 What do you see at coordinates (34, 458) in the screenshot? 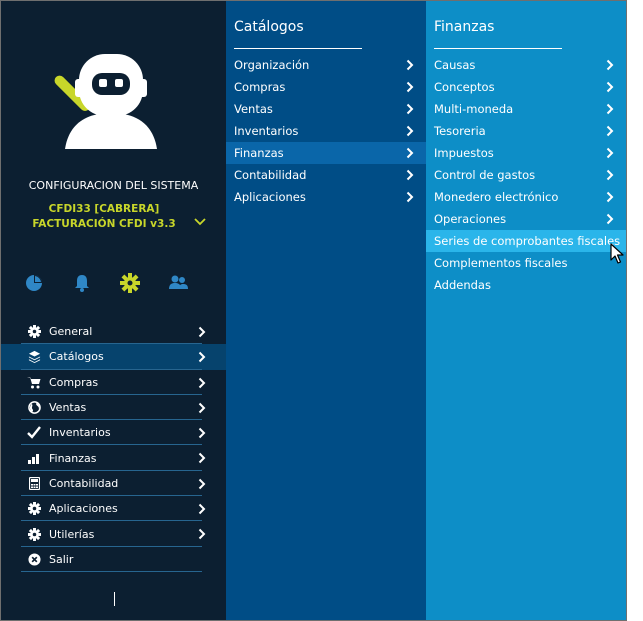
I see `bar-chart-icon` at bounding box center [34, 458].